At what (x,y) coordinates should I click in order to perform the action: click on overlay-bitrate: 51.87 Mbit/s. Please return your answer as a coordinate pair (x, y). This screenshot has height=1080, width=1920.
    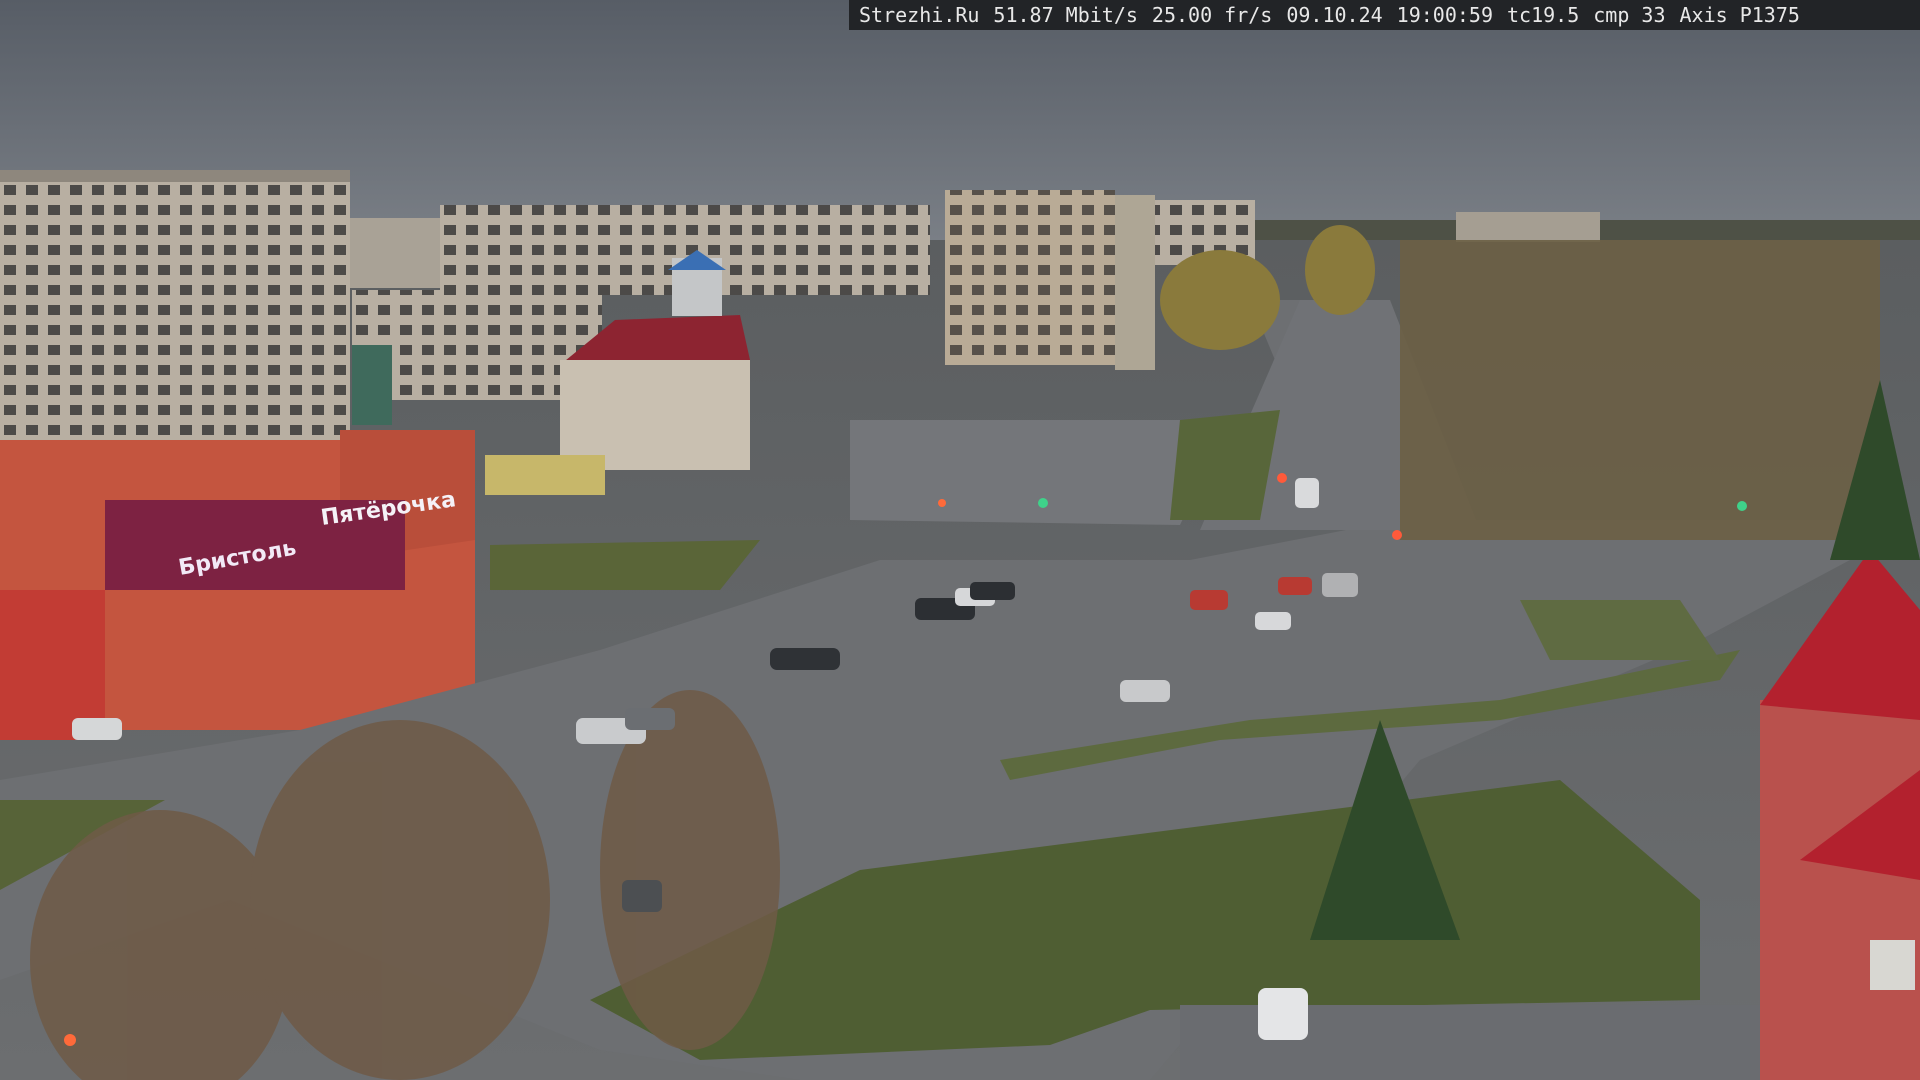
    Looking at the image, I should click on (1065, 15).